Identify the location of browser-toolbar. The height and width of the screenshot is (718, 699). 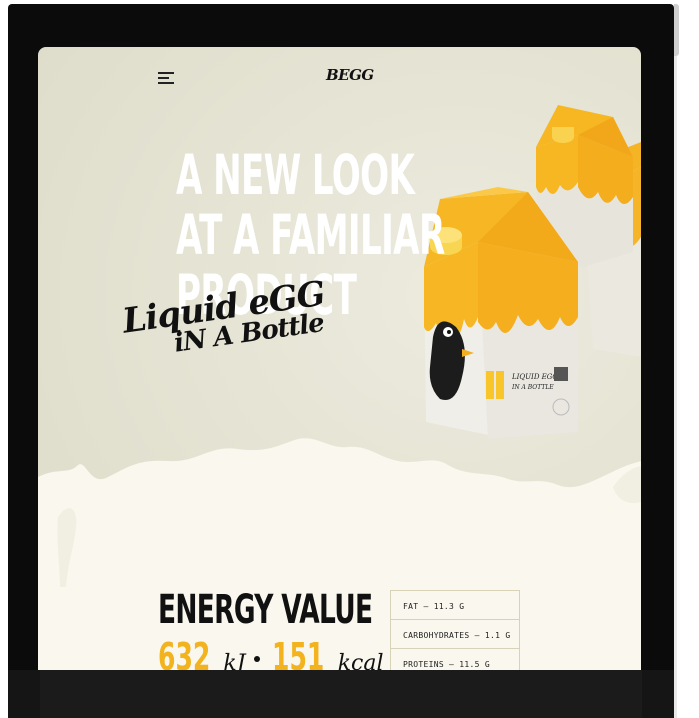
(341, 694).